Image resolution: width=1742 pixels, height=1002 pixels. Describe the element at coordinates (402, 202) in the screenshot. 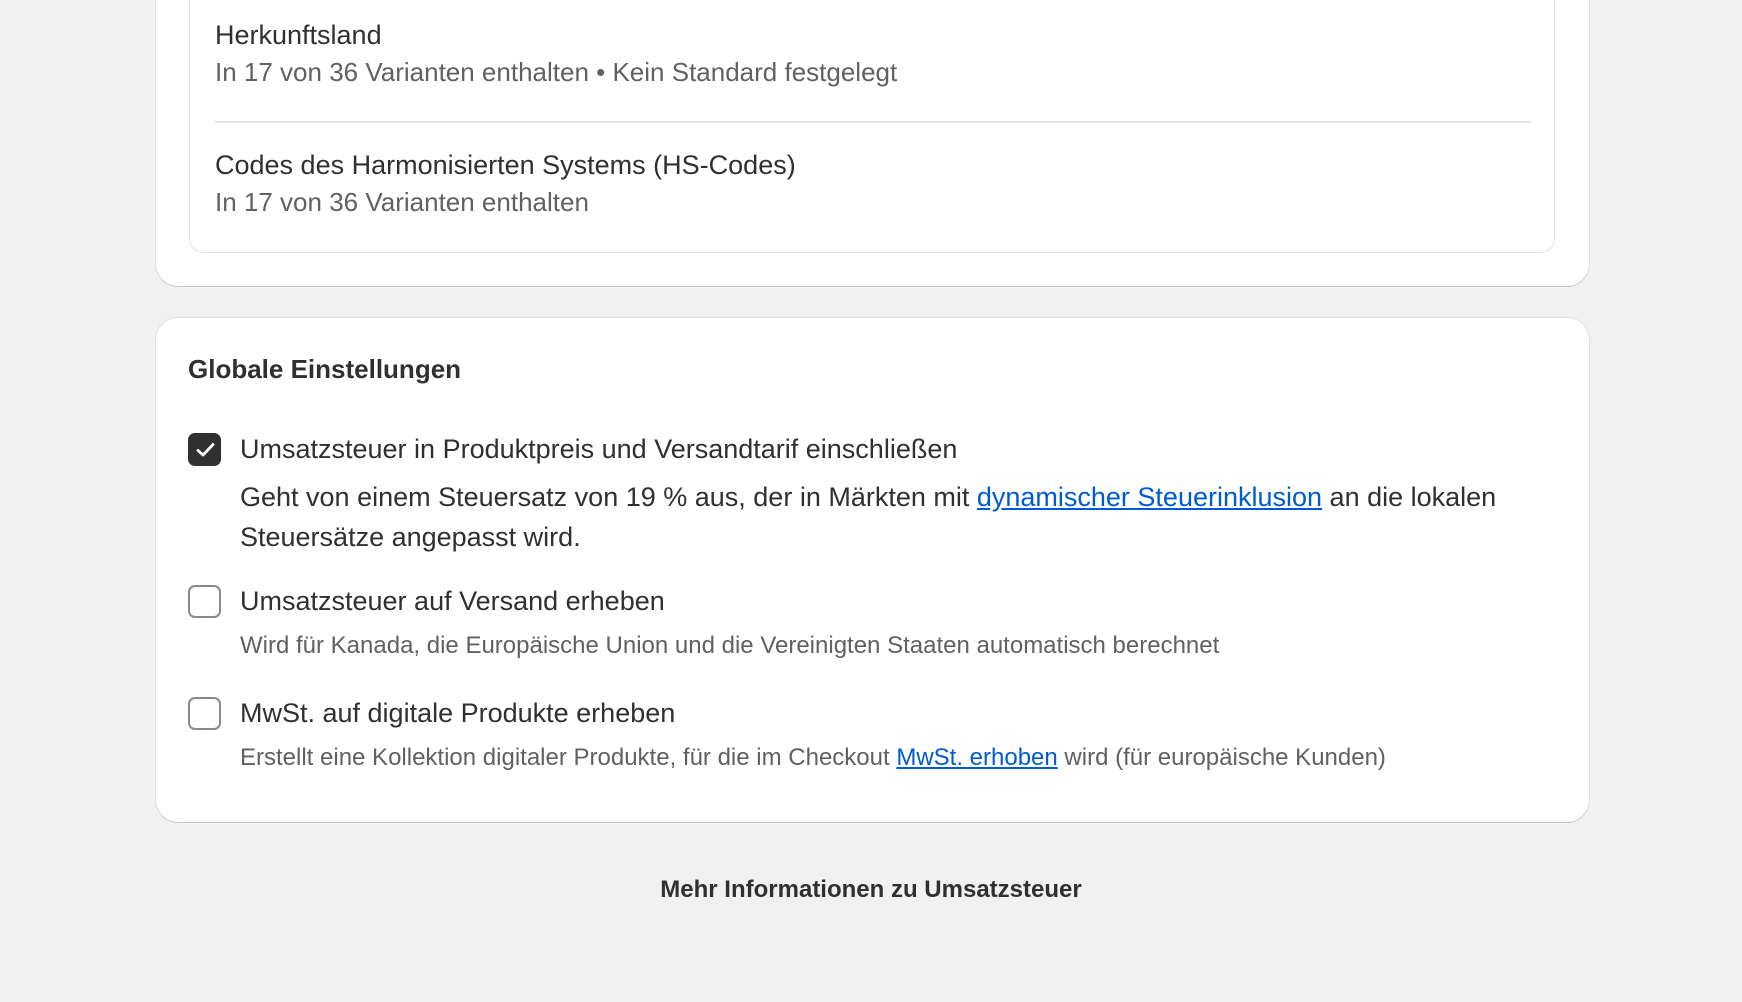

I see `hs-codes-subtitle: In 17 von 36 Varianten enthalten` at that location.